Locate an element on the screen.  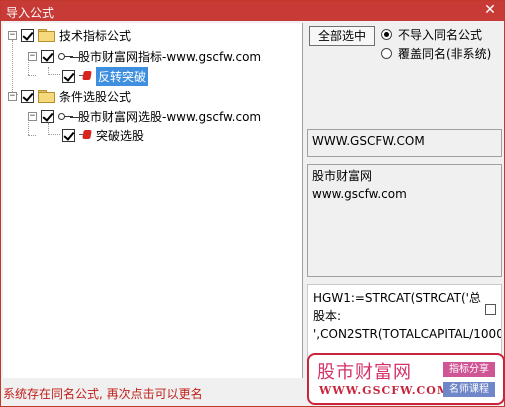
title-bar: 导入公式 ✕ is located at coordinates (252, 11).